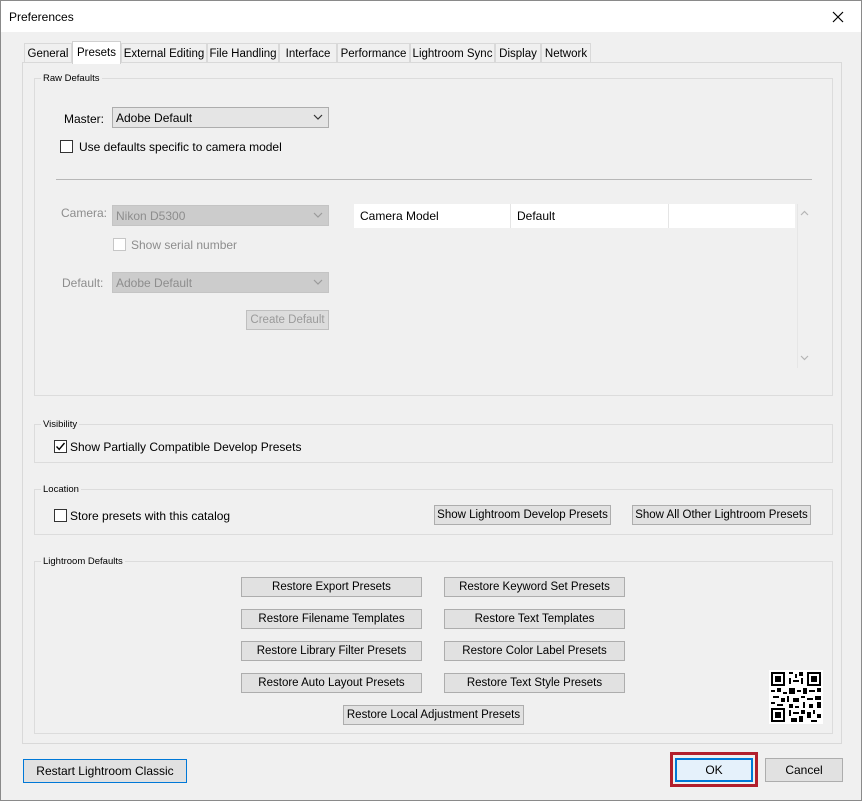 This screenshot has width=862, height=801. Describe the element at coordinates (66, 146) in the screenshot. I see `camera-specific-checkbox` at that location.